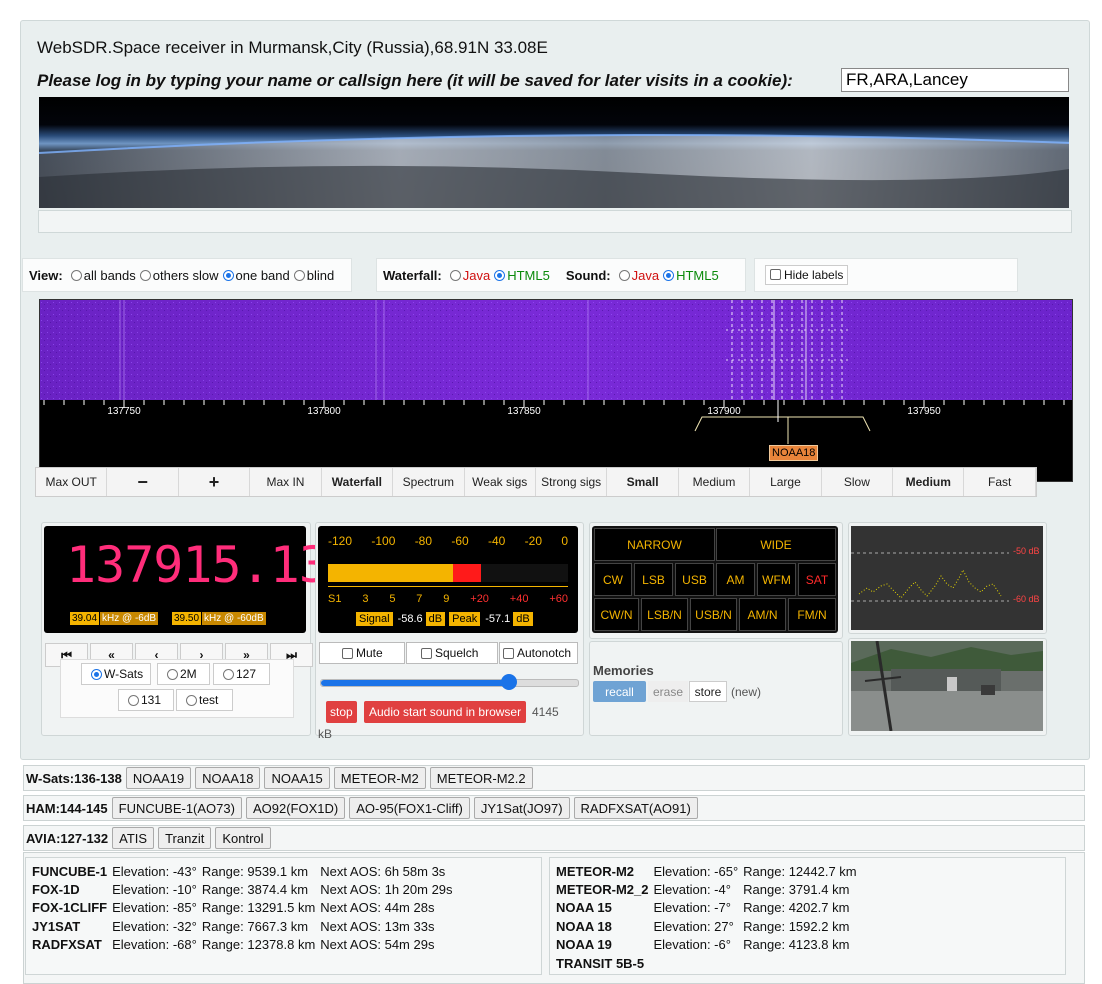  I want to click on mode-narrow: NARROW, so click(654, 544).